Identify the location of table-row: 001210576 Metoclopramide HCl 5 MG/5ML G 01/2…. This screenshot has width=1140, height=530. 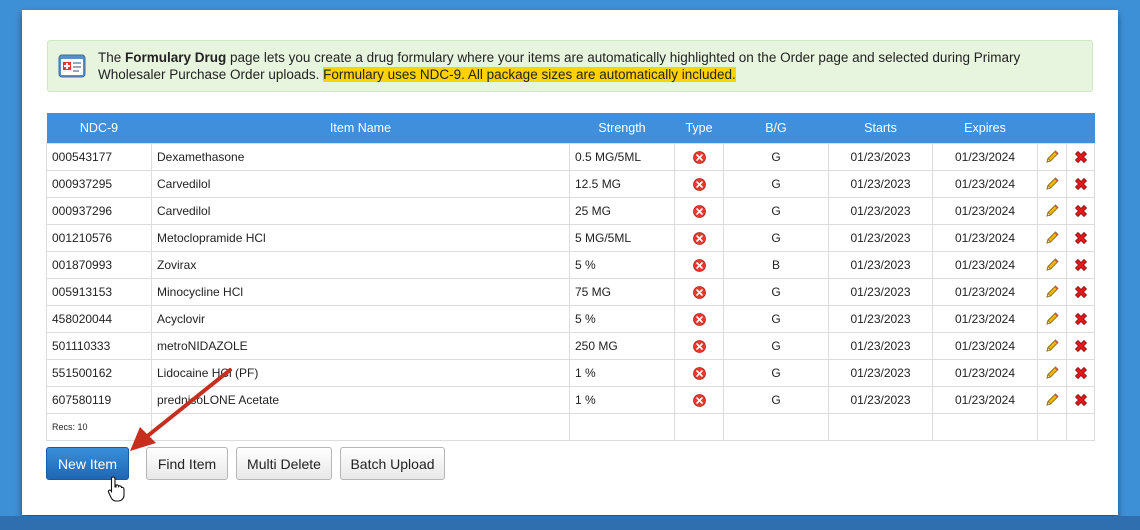
(570, 238).